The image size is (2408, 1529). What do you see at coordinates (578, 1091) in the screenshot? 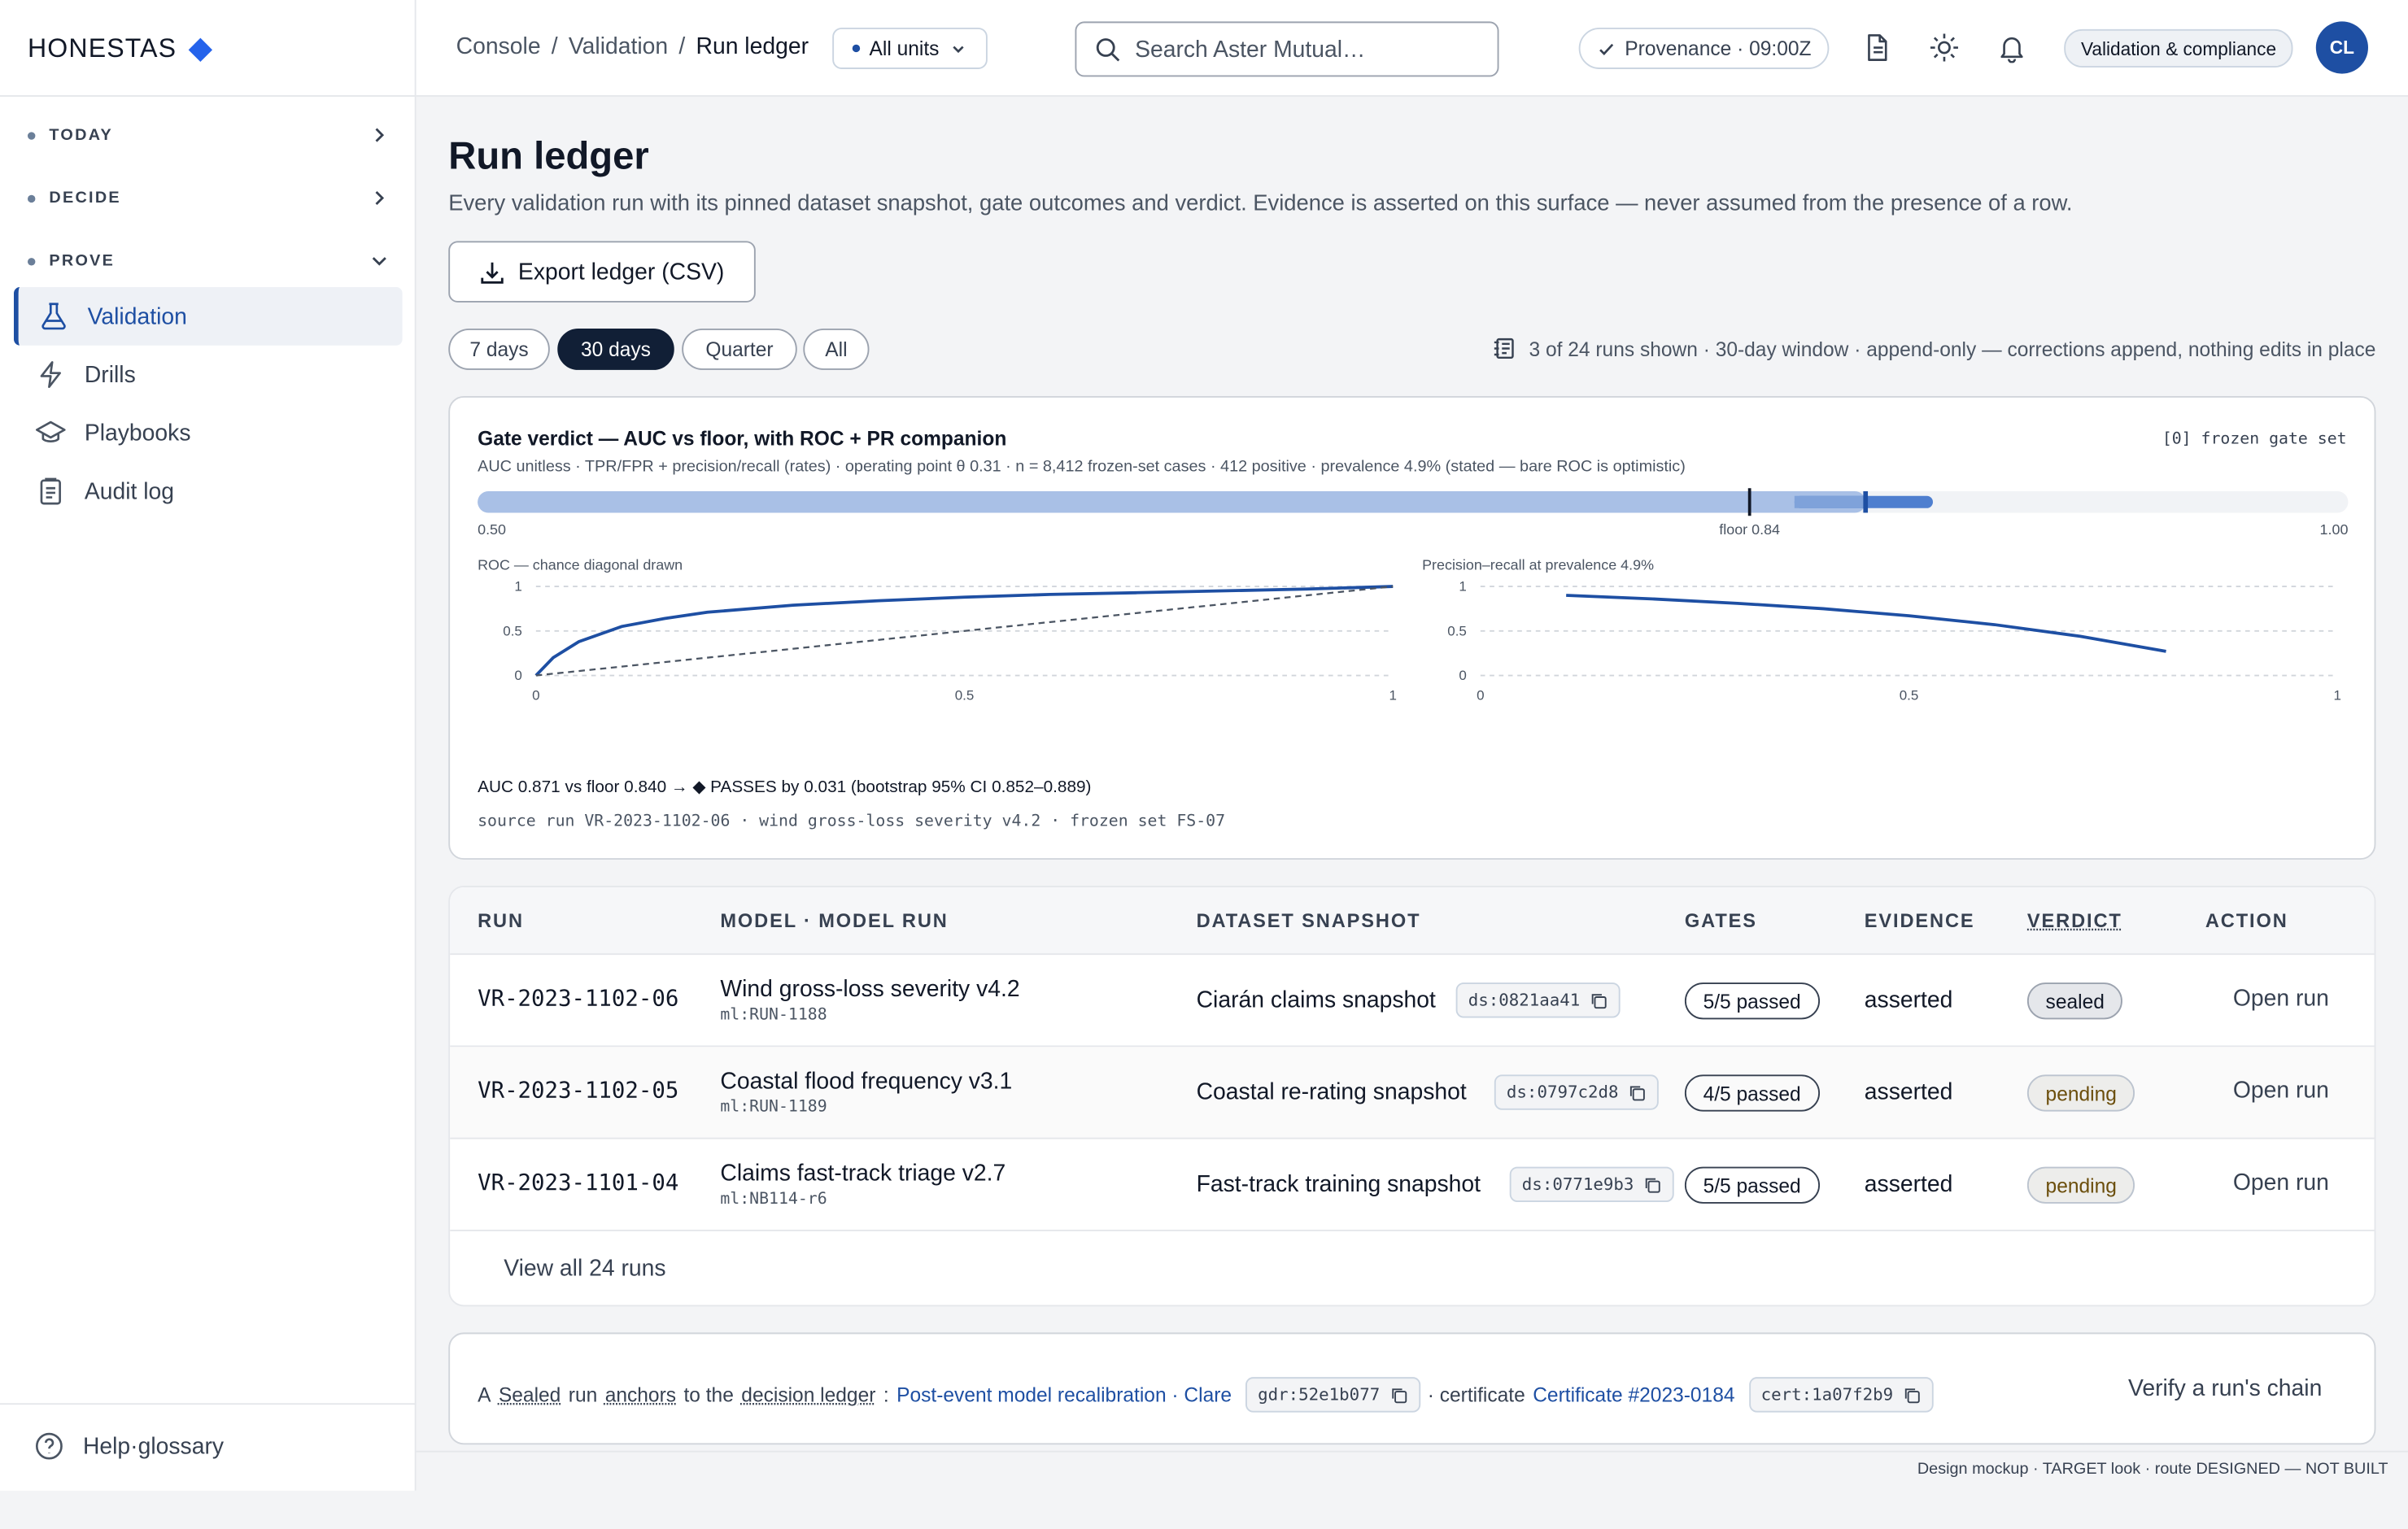
I see `run-id: VR-2023-1102-05` at bounding box center [578, 1091].